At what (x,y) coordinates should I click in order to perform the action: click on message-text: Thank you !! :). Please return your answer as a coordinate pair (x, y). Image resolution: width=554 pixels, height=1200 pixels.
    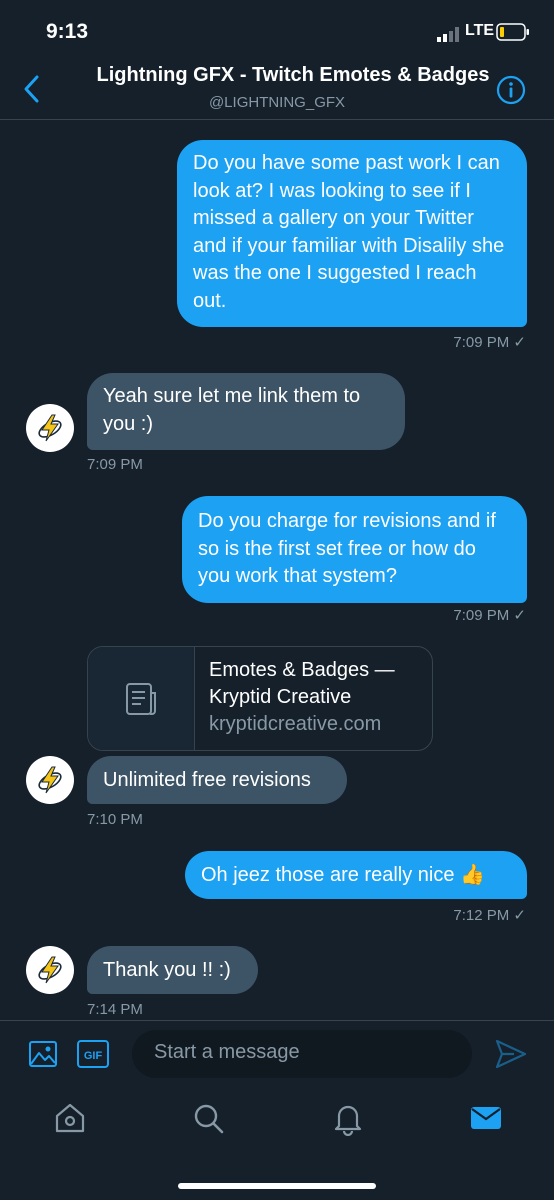
    Looking at the image, I should click on (167, 970).